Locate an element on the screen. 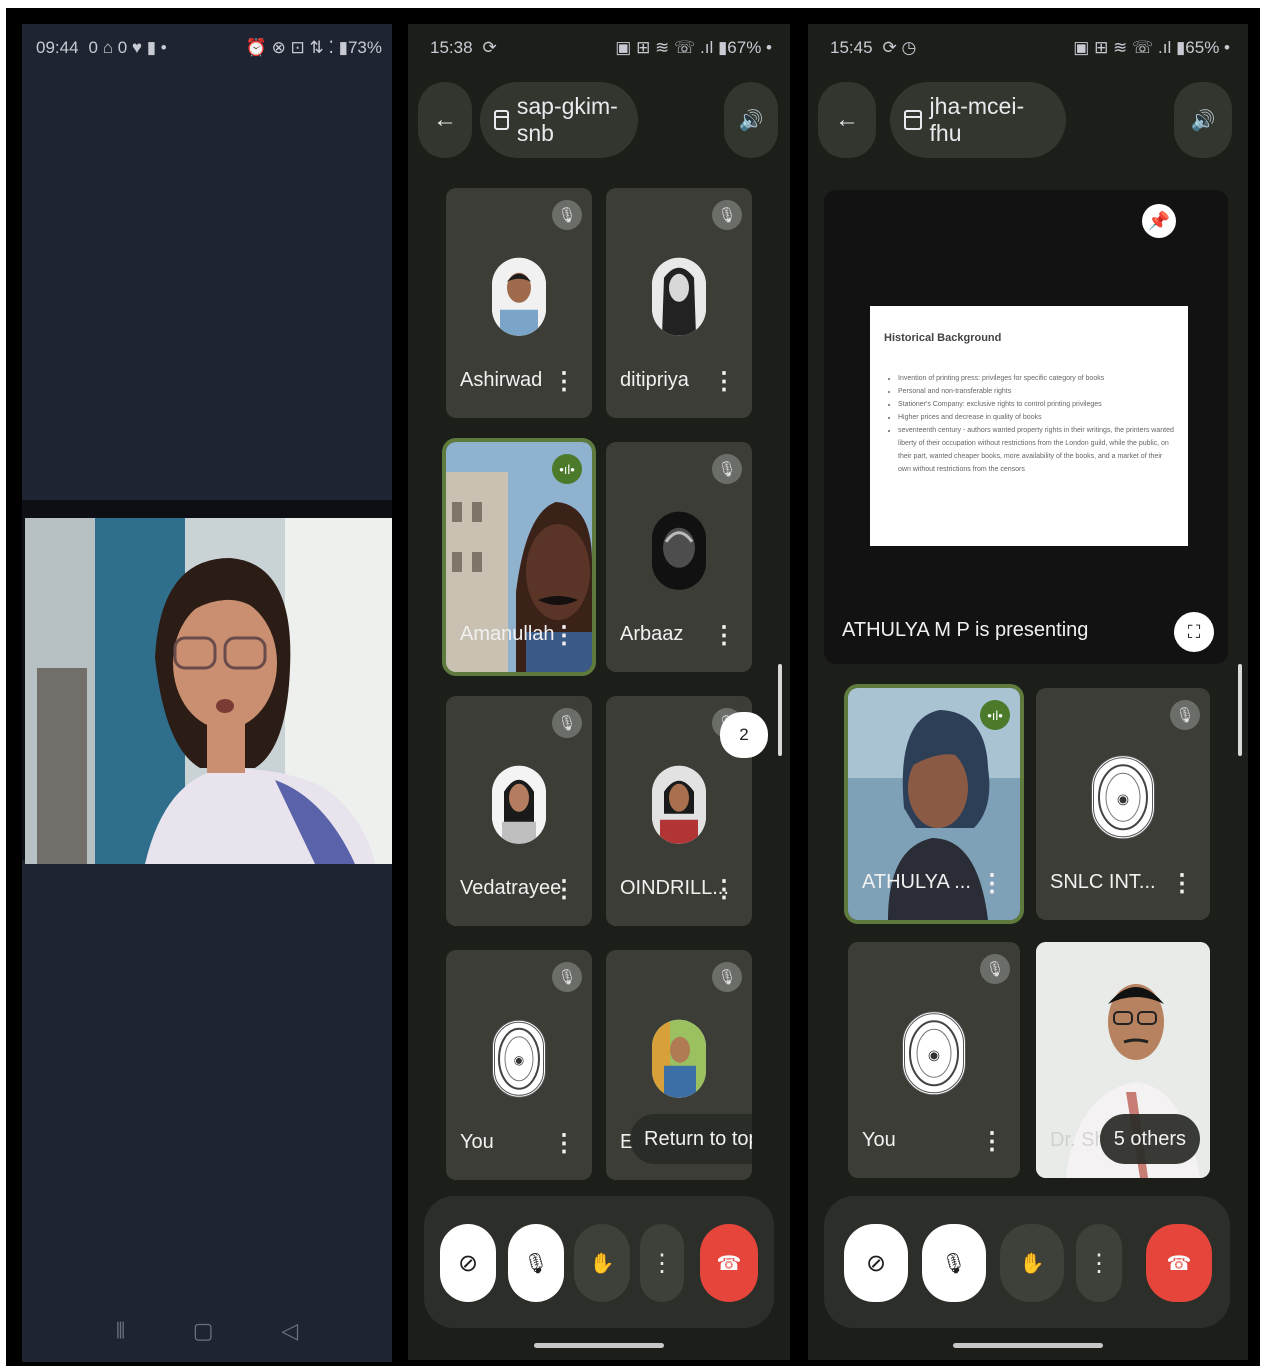 The height and width of the screenshot is (1372, 1266). participant-tile: 🎙 Vedatrayee ⋮ is located at coordinates (519, 811).